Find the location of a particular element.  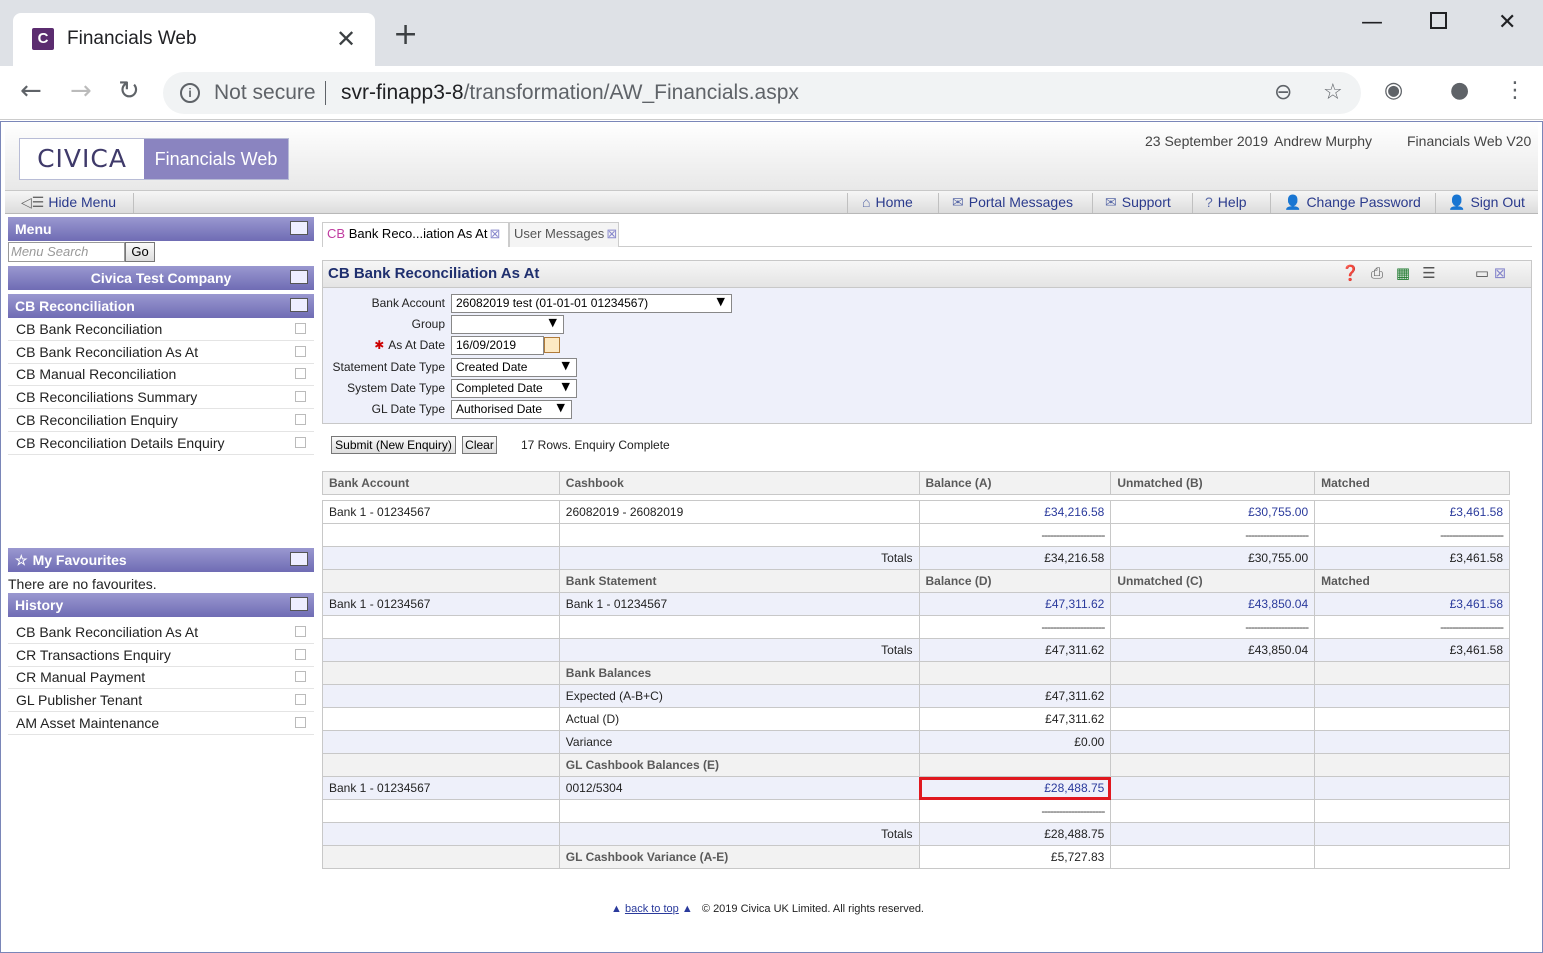

change-password-button: 👤 Change Password is located at coordinates (1352, 202).